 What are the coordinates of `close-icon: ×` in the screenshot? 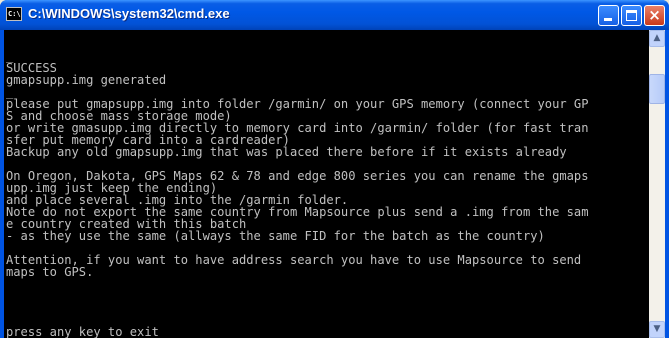 It's located at (654, 15).